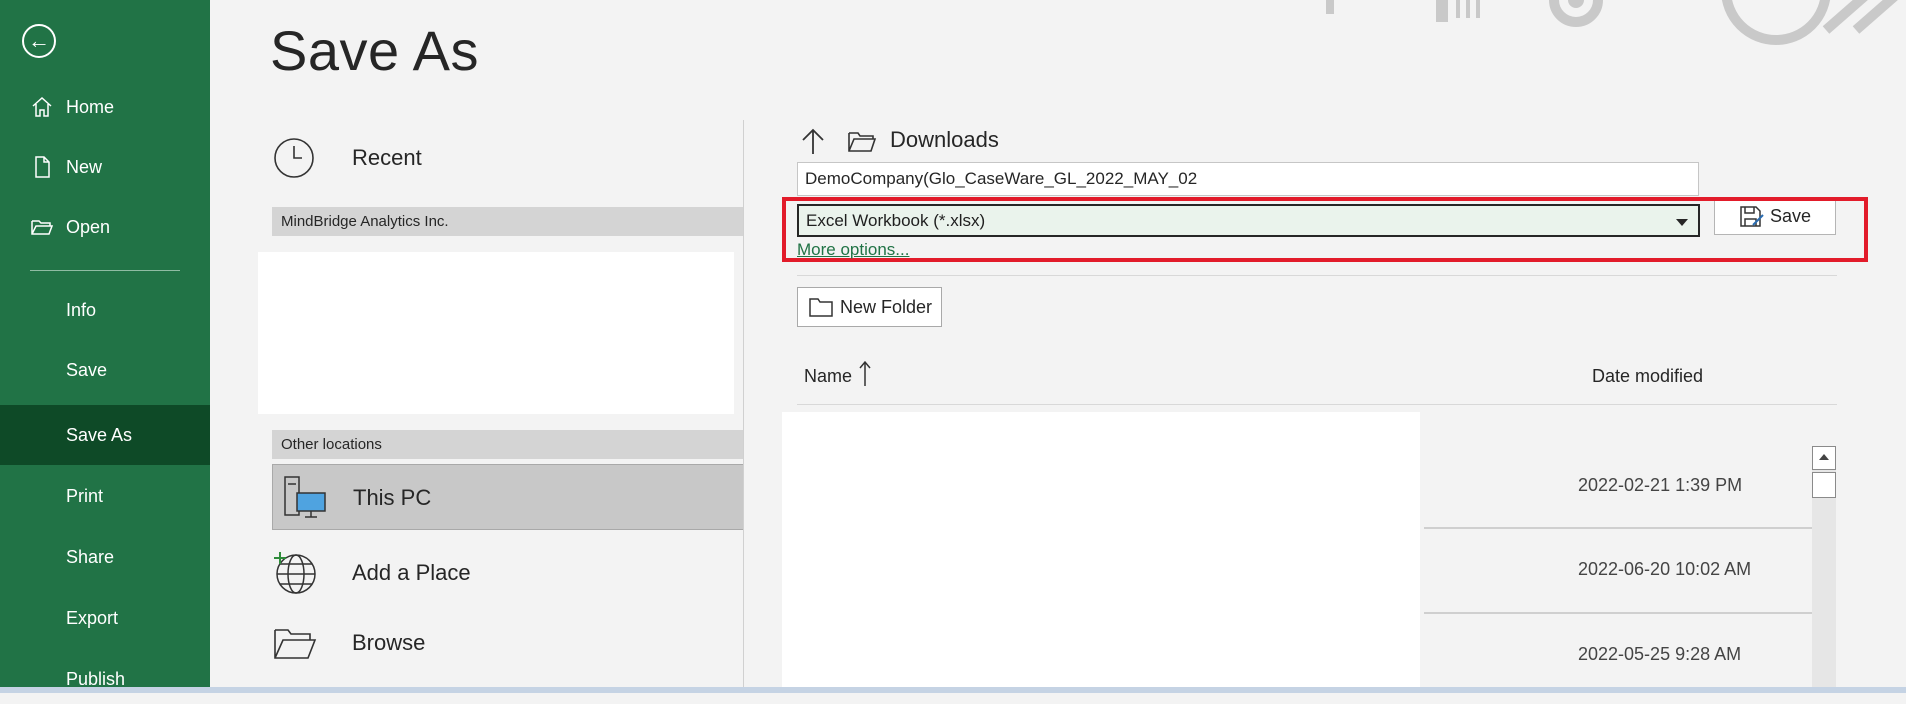 The width and height of the screenshot is (1906, 704). I want to click on nav-home: Home, so click(105, 107).